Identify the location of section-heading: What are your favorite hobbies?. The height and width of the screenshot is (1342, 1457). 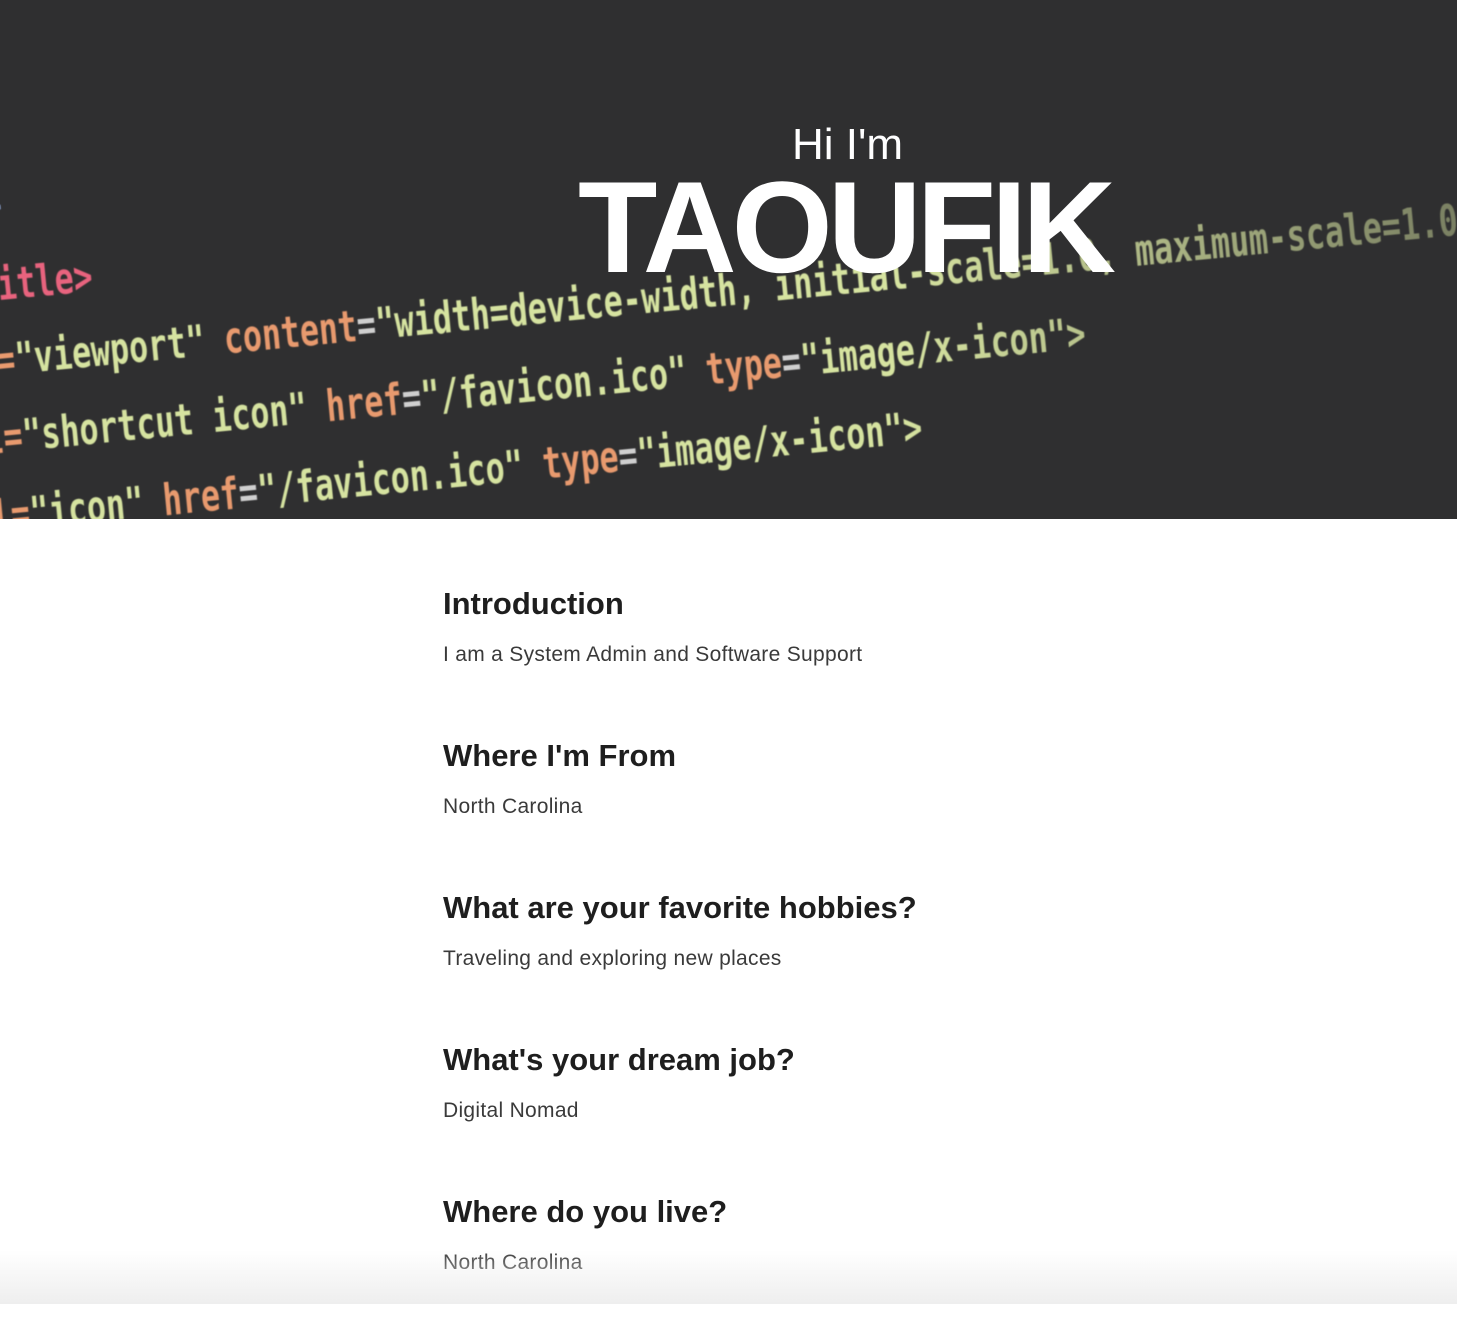
(680, 907).